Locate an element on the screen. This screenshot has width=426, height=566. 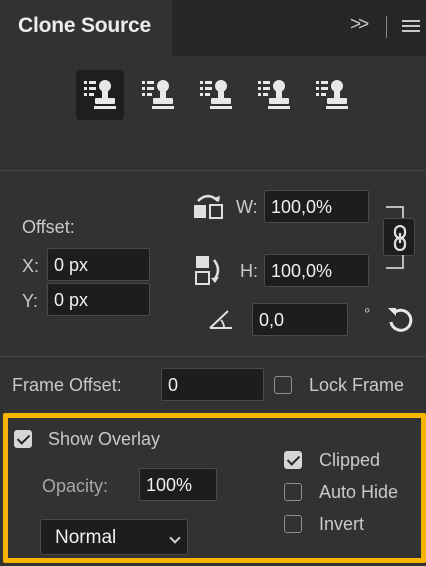
flip-horizontal-icon is located at coordinates (208, 206).